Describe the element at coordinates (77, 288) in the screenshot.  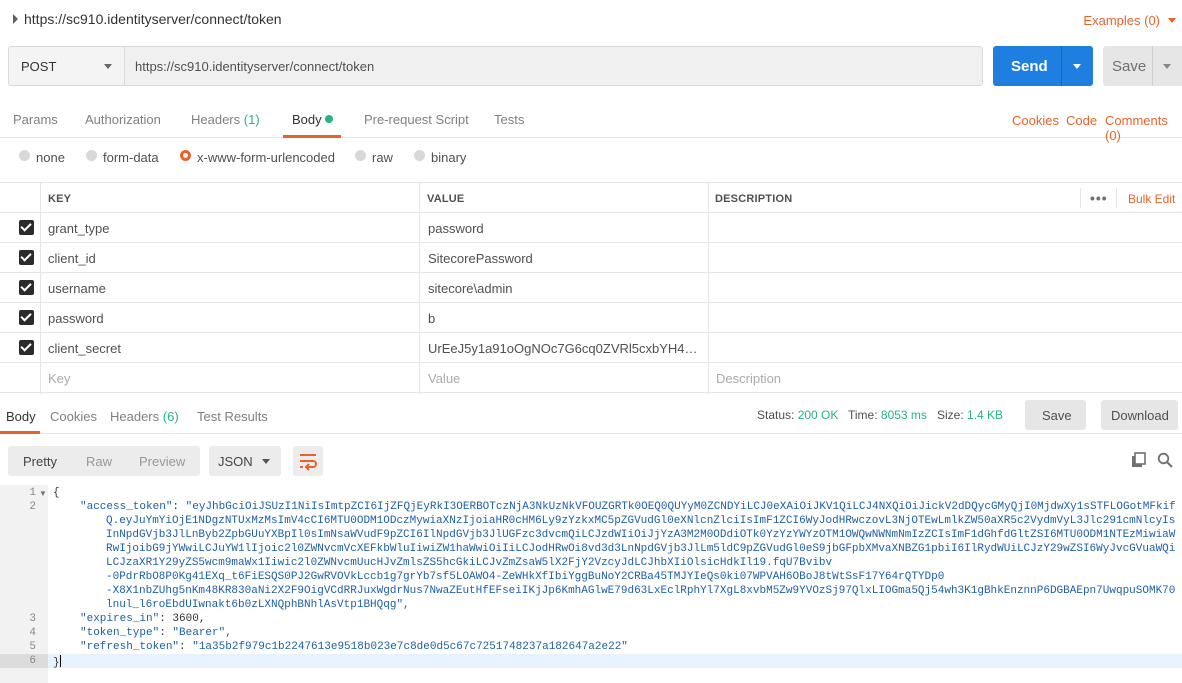
I see `row-key: username` at that location.